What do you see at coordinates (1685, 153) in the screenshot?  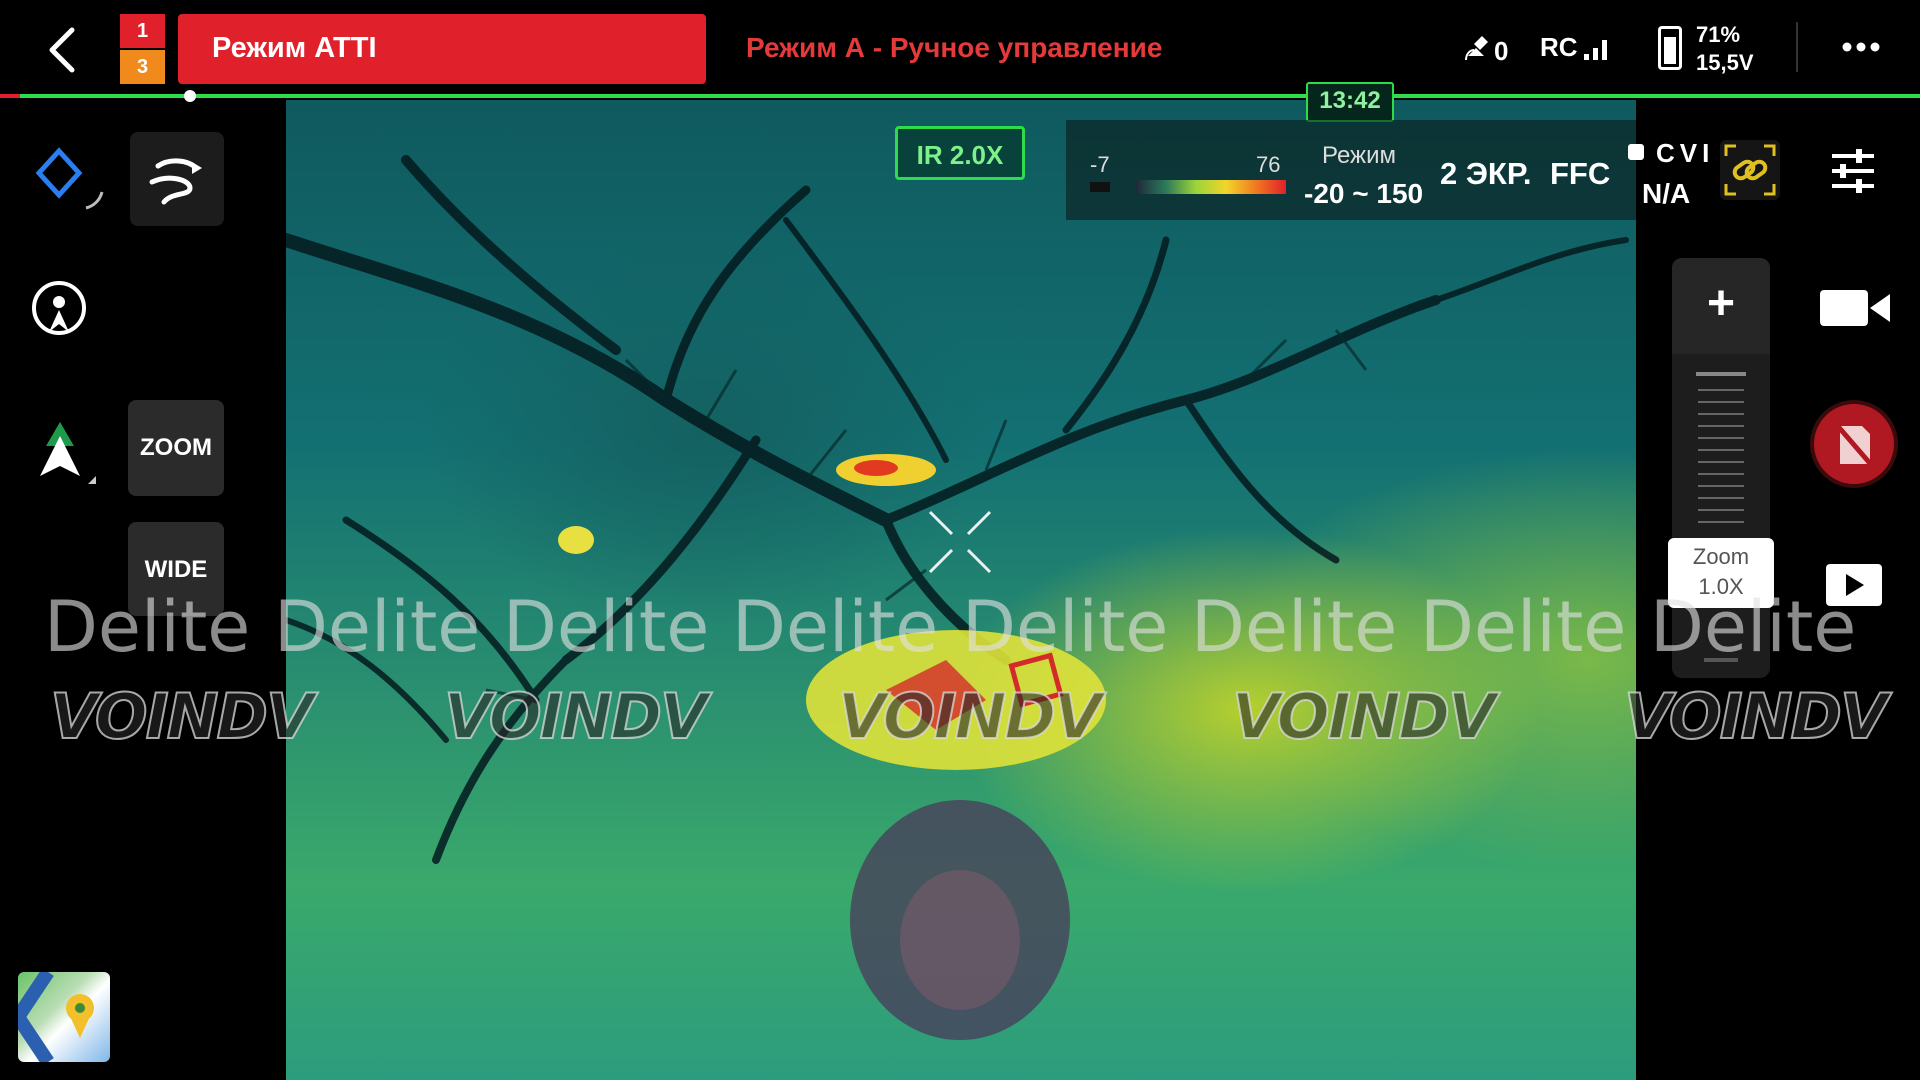 I see `cvi-label: CVI` at bounding box center [1685, 153].